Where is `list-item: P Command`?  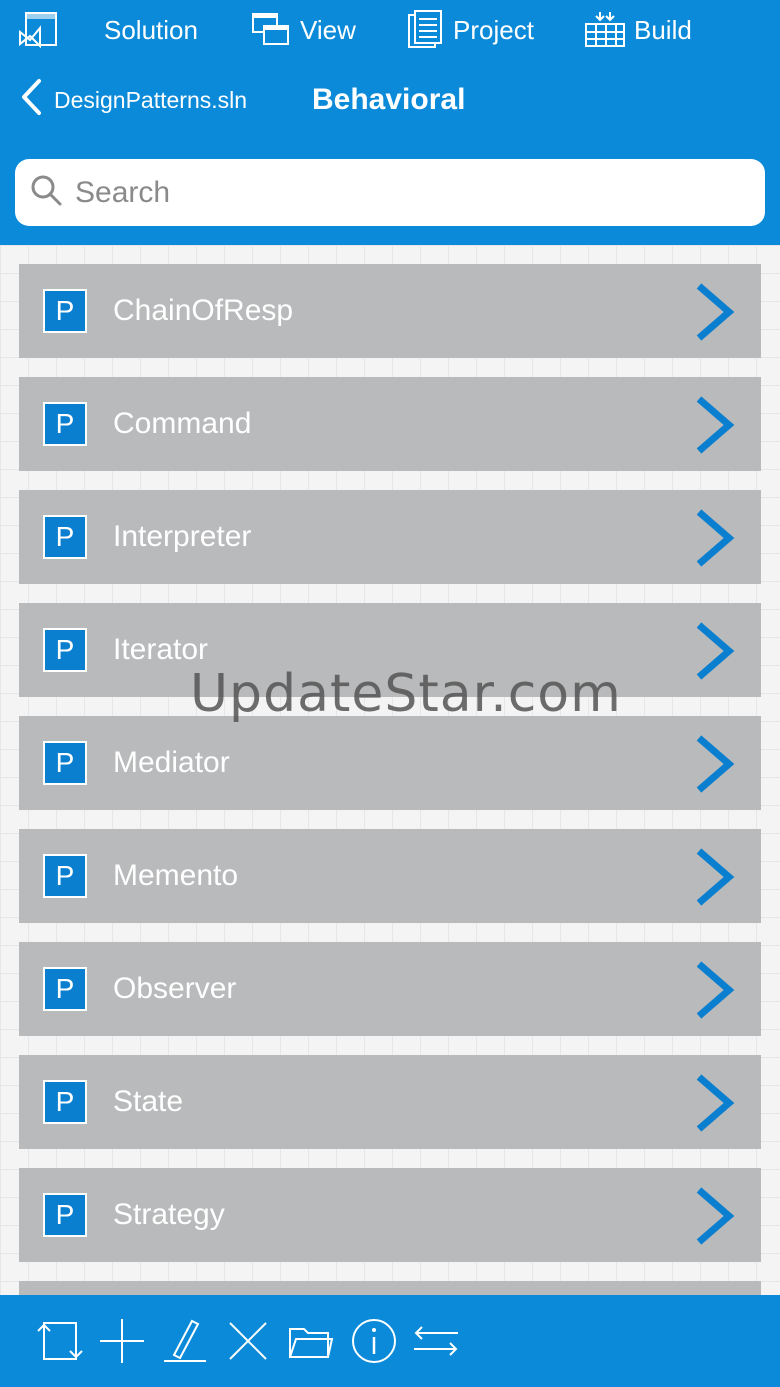
list-item: P Command is located at coordinates (390, 424).